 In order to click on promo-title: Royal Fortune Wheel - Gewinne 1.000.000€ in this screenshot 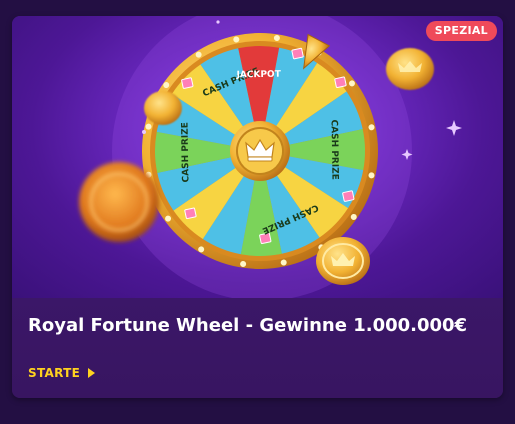, I will do `click(248, 325)`.